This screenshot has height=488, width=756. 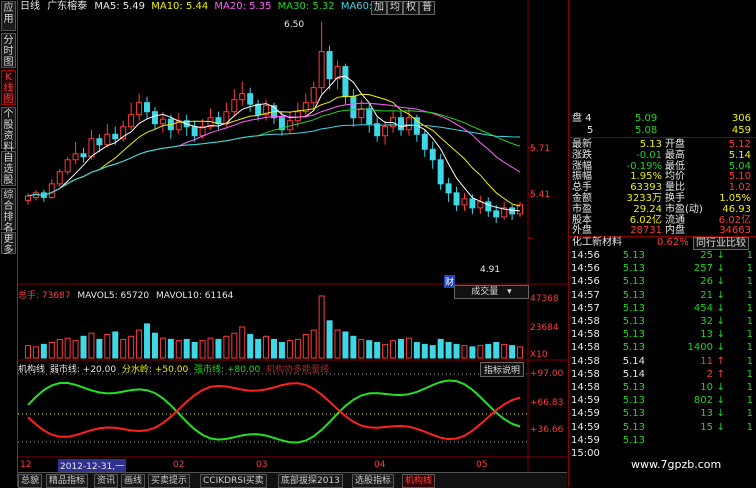 I want to click on indicator-help-button: 指标说明, so click(x=502, y=369).